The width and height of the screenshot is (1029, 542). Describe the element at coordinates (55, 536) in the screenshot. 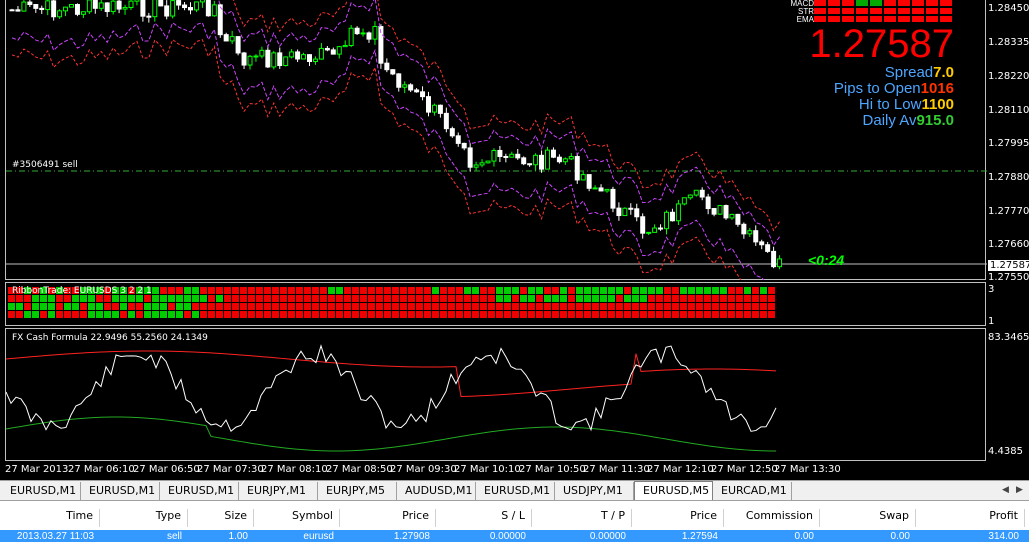

I see `table-cell: 2013.03.27 11:03` at that location.